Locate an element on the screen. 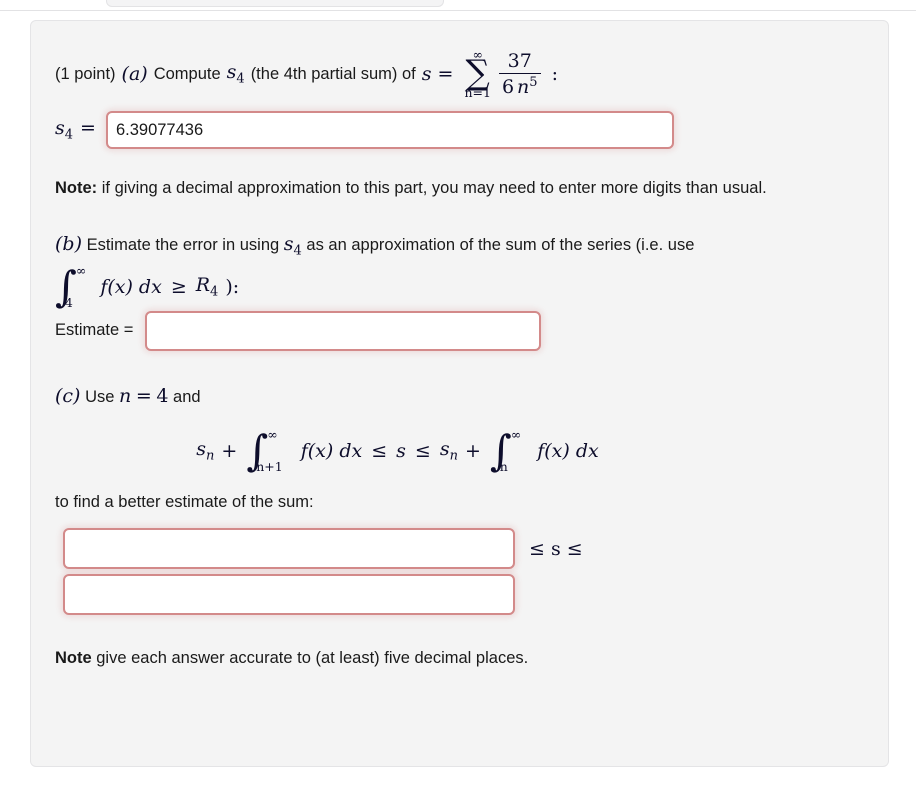  sigma-notation: ∞ ∑ n=1 is located at coordinates (477, 74).